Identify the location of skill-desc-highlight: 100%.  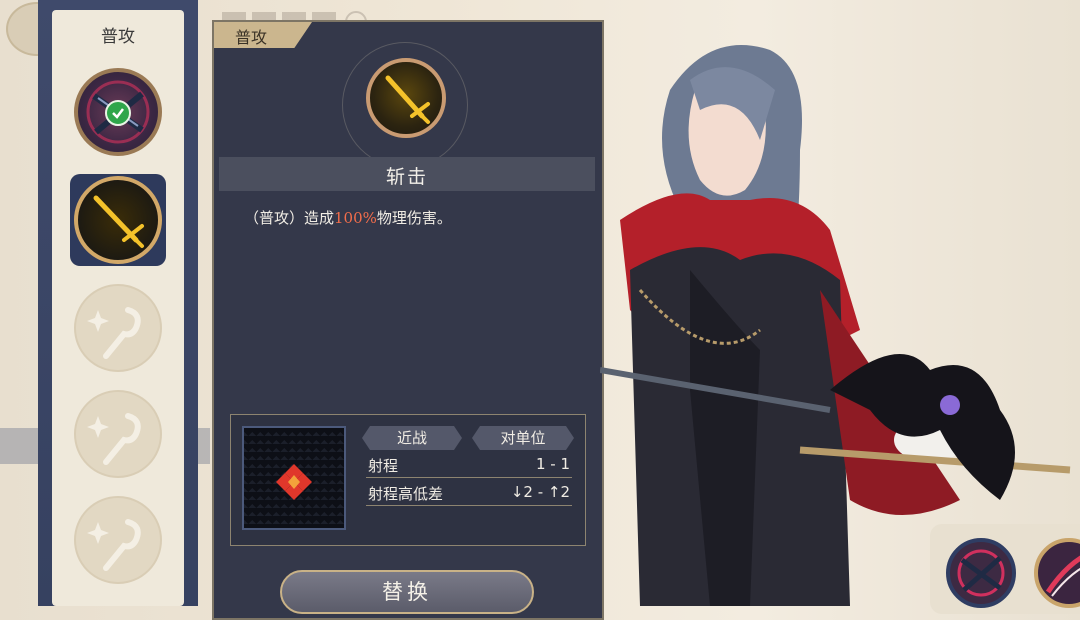
(355, 218).